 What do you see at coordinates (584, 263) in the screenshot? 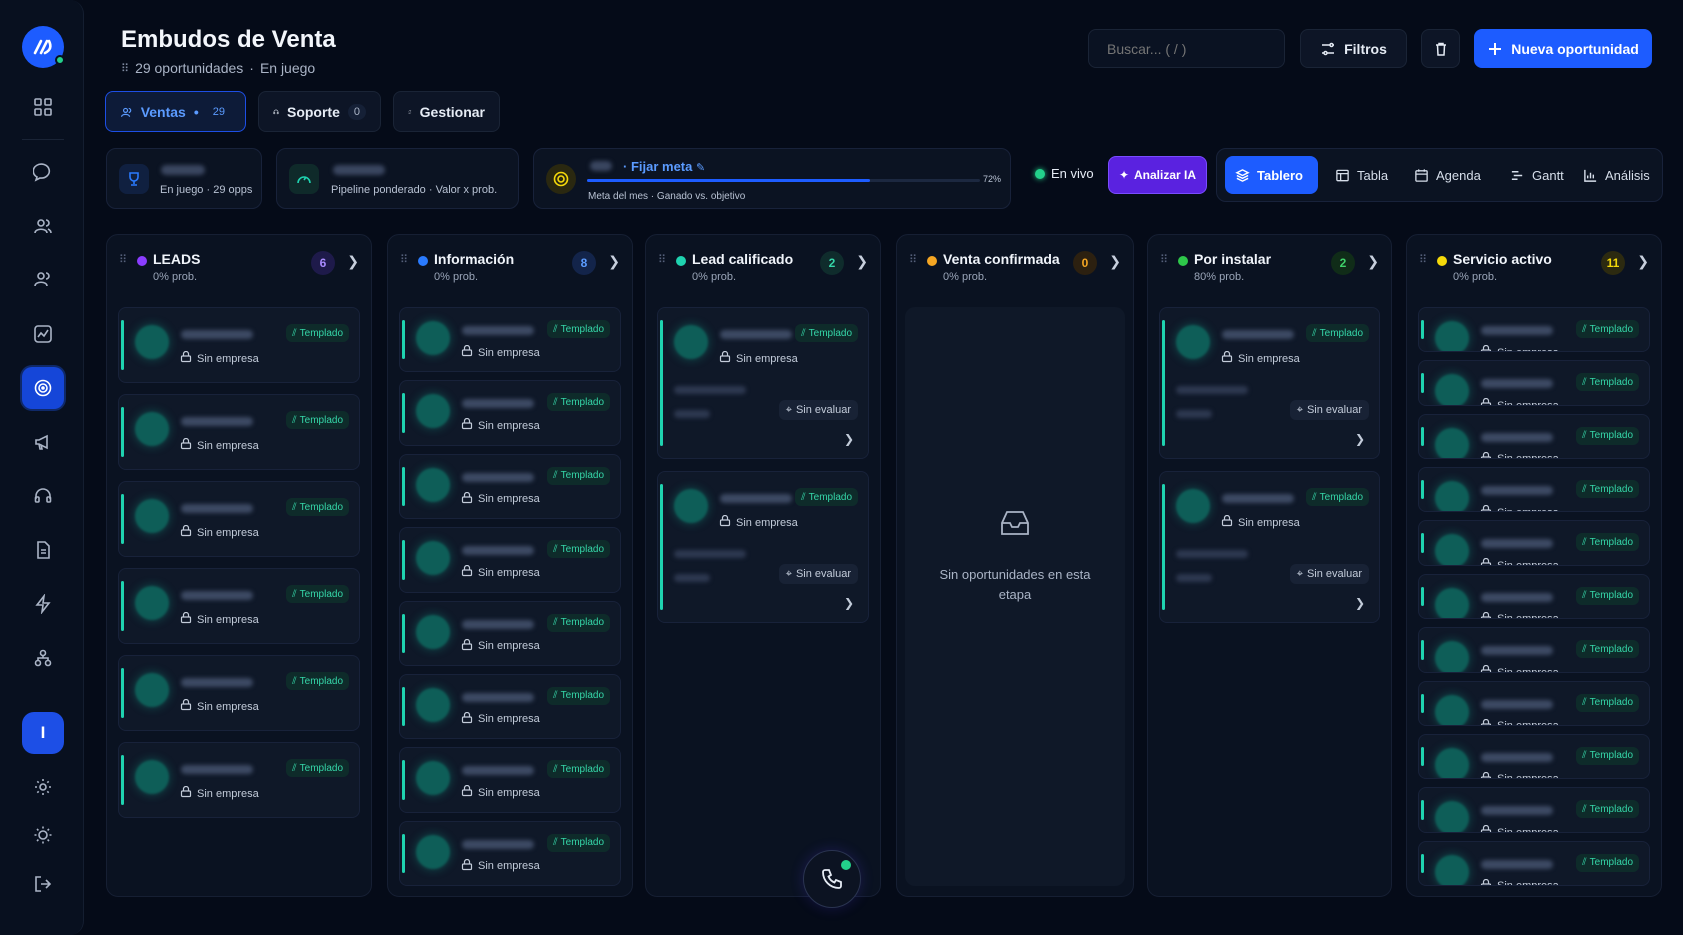
I see `stage-count-badge: 8` at bounding box center [584, 263].